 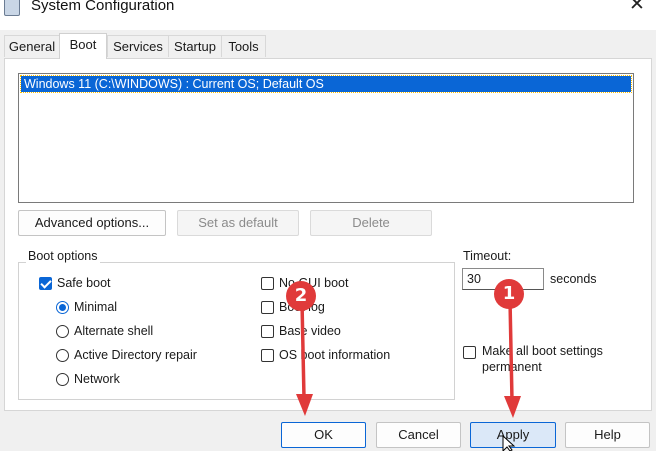 What do you see at coordinates (323, 435) in the screenshot?
I see `ok-button: OK` at bounding box center [323, 435].